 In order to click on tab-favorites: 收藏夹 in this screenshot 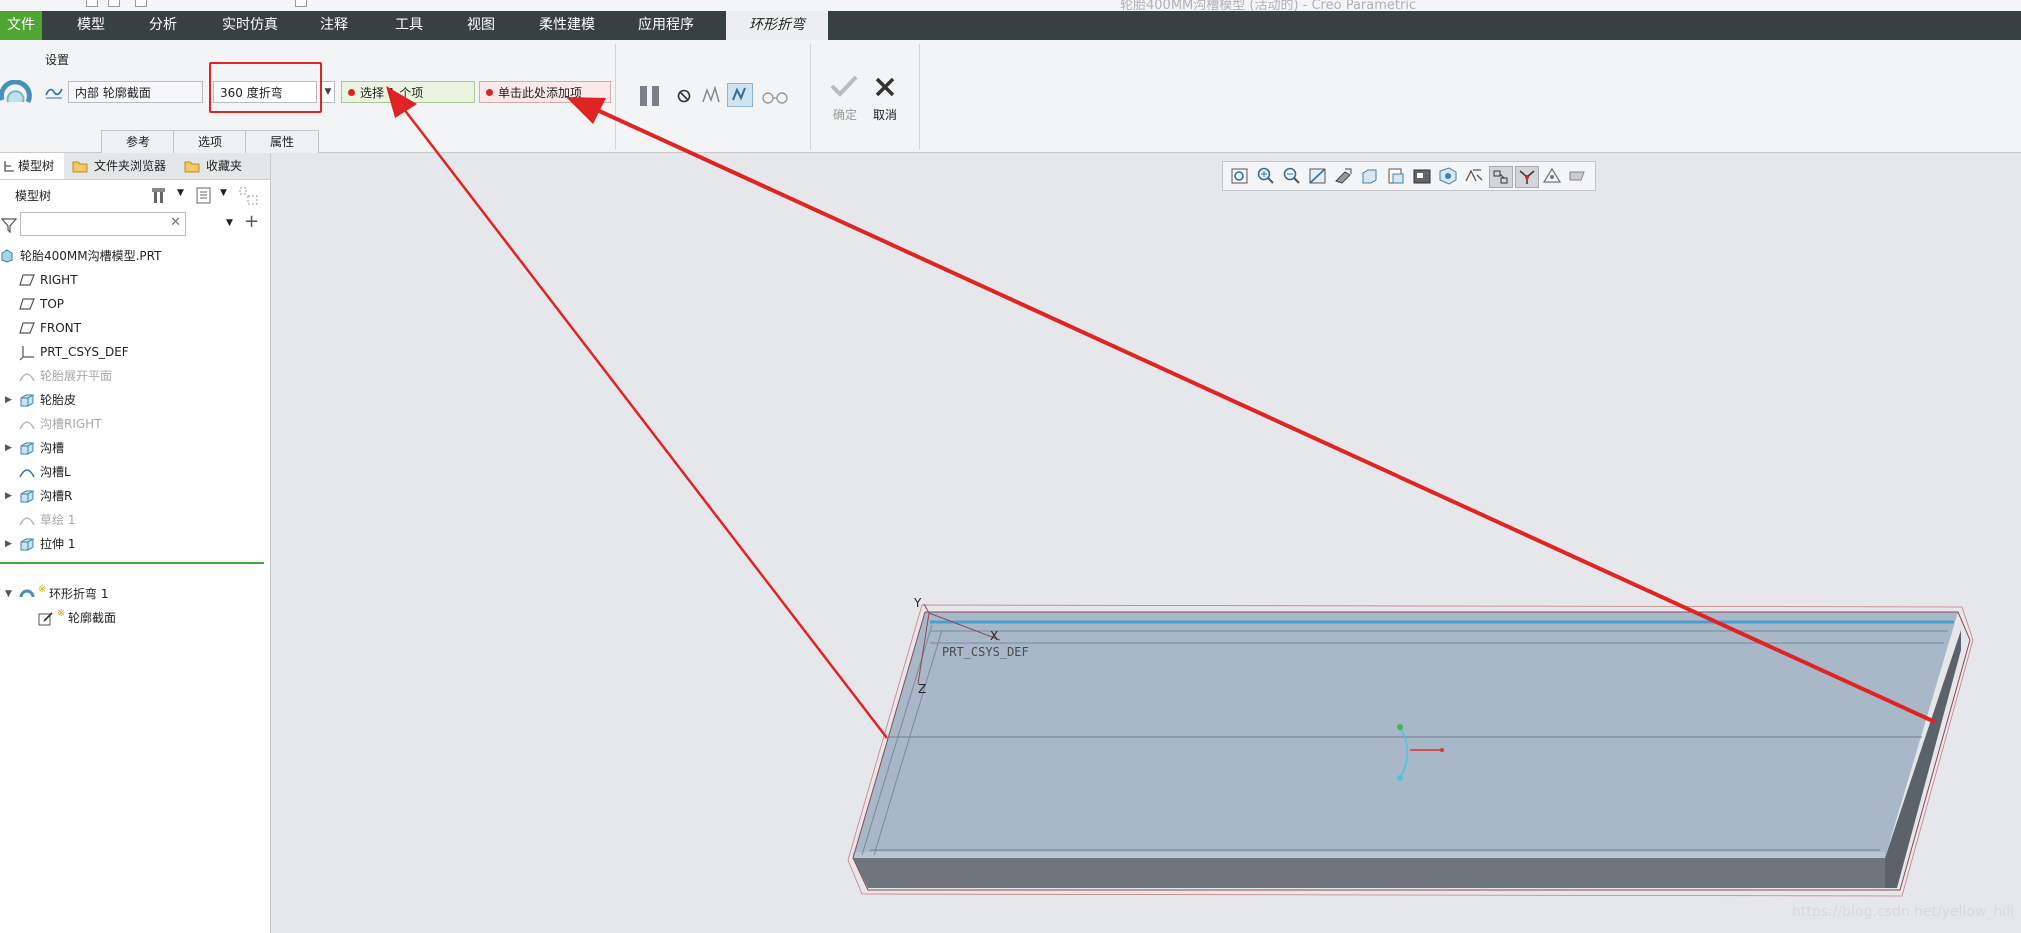, I will do `click(220, 166)`.